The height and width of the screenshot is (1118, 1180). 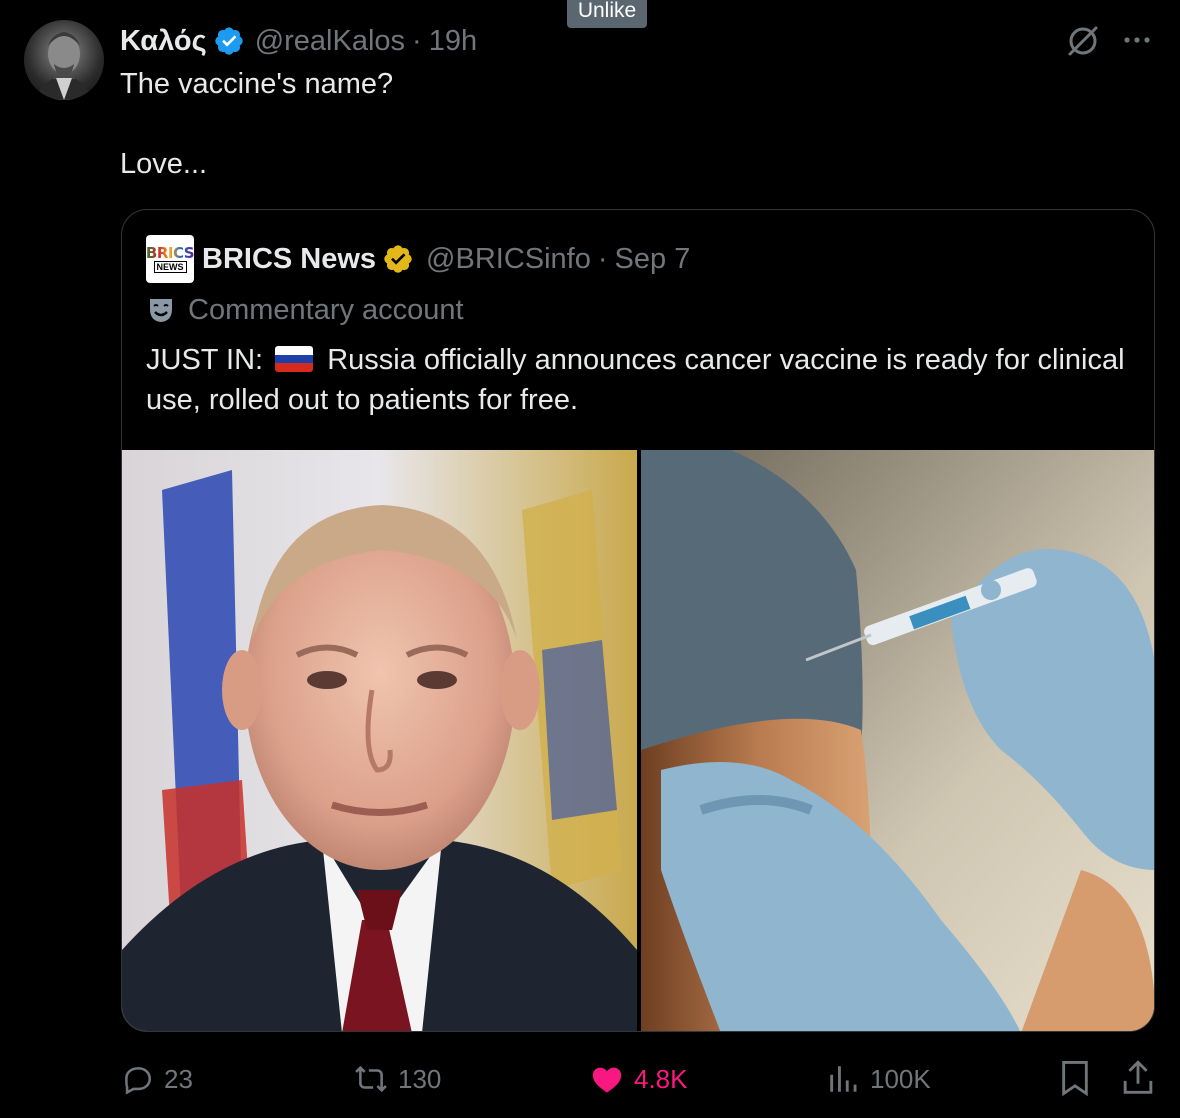 I want to click on tweet-text-line-1: The vaccine's name?, so click(x=257, y=84).